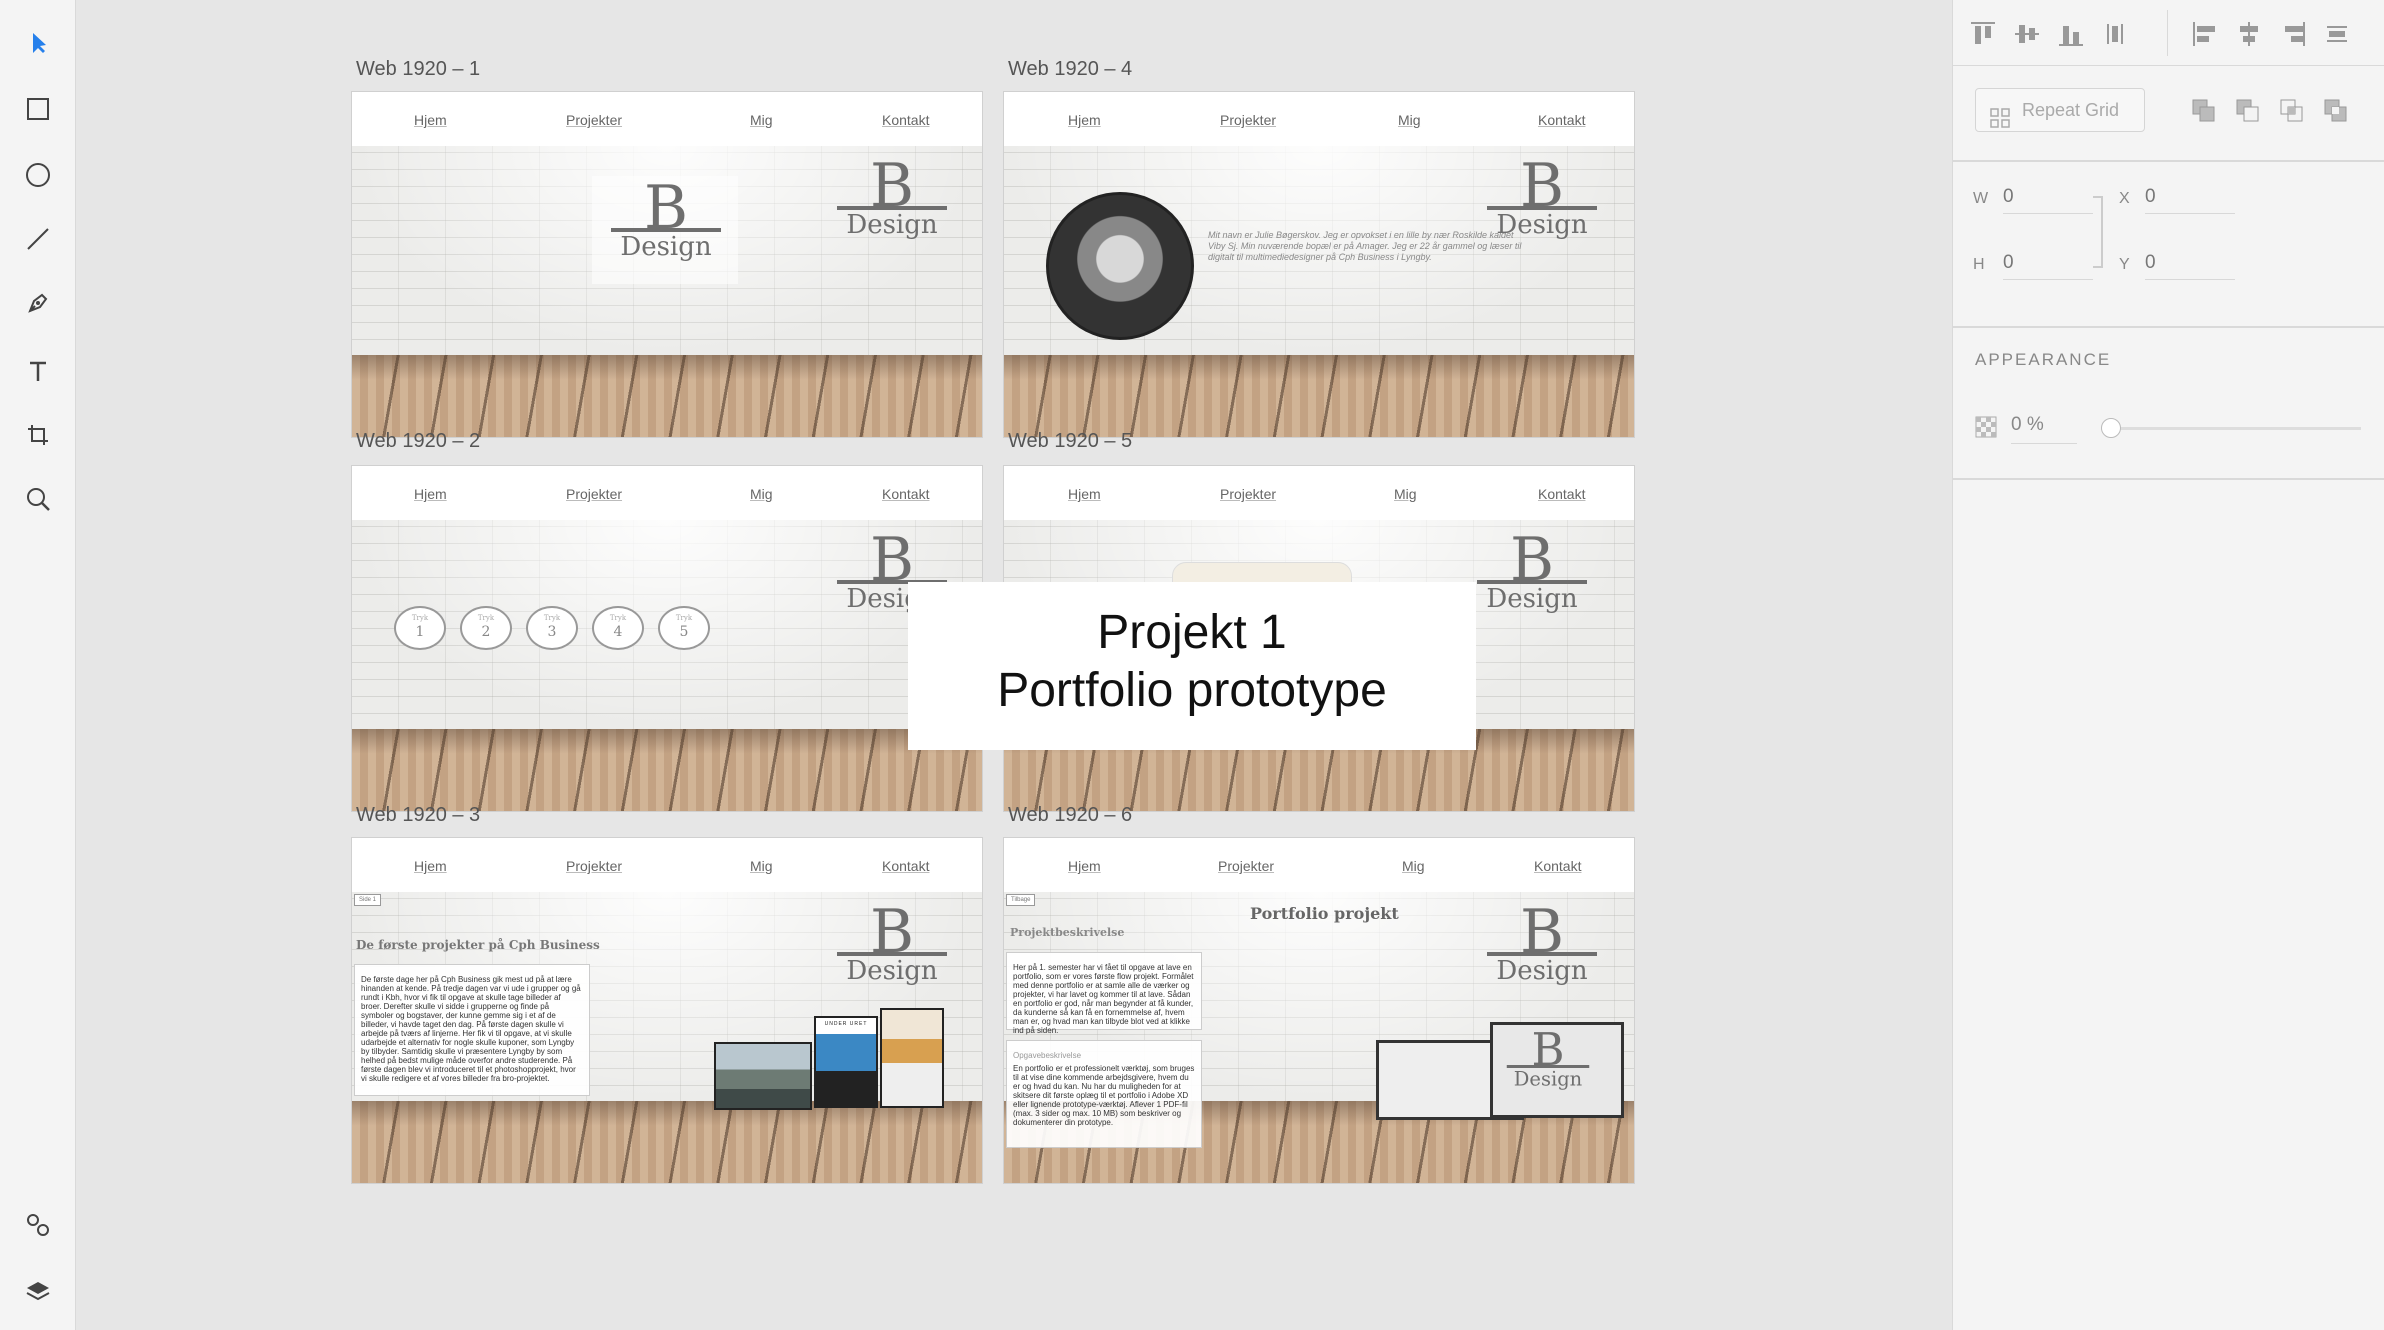 This screenshot has width=2384, height=1330. Describe the element at coordinates (1067, 932) in the screenshot. I see `section-heading: Projektbeskrivelse` at that location.